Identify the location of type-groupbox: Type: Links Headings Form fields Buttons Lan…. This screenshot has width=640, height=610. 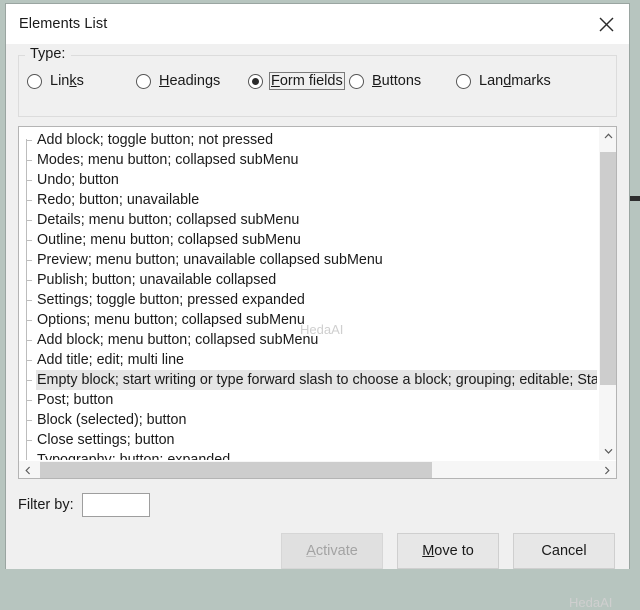
(317, 81).